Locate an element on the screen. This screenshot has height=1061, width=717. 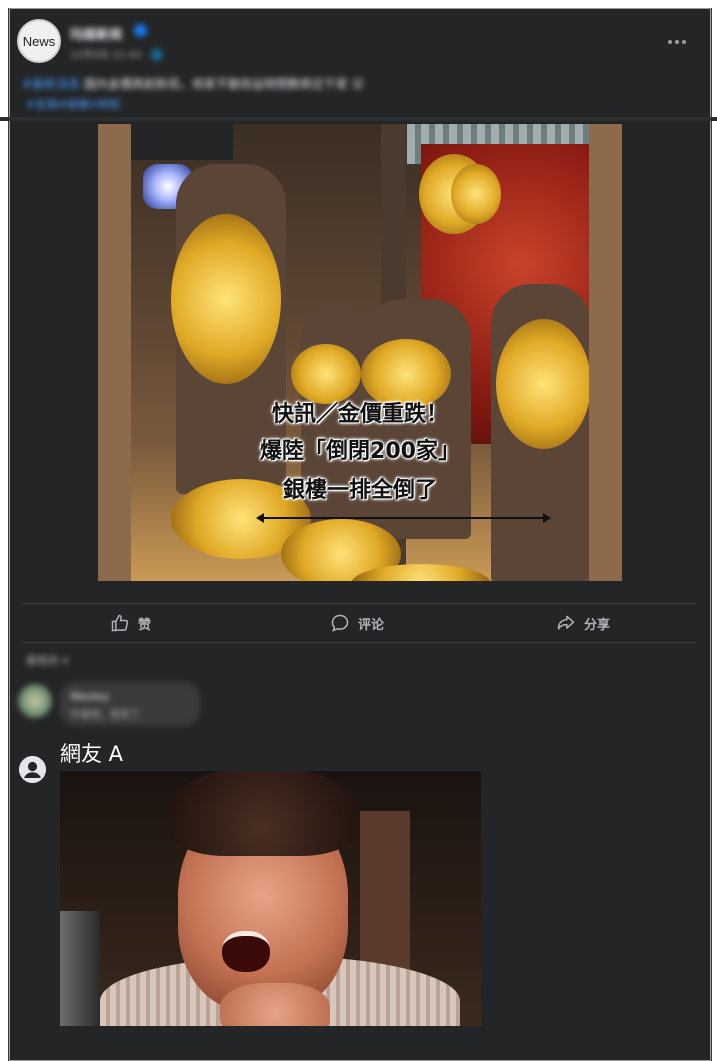
user-avatar-icon is located at coordinates (32, 769).